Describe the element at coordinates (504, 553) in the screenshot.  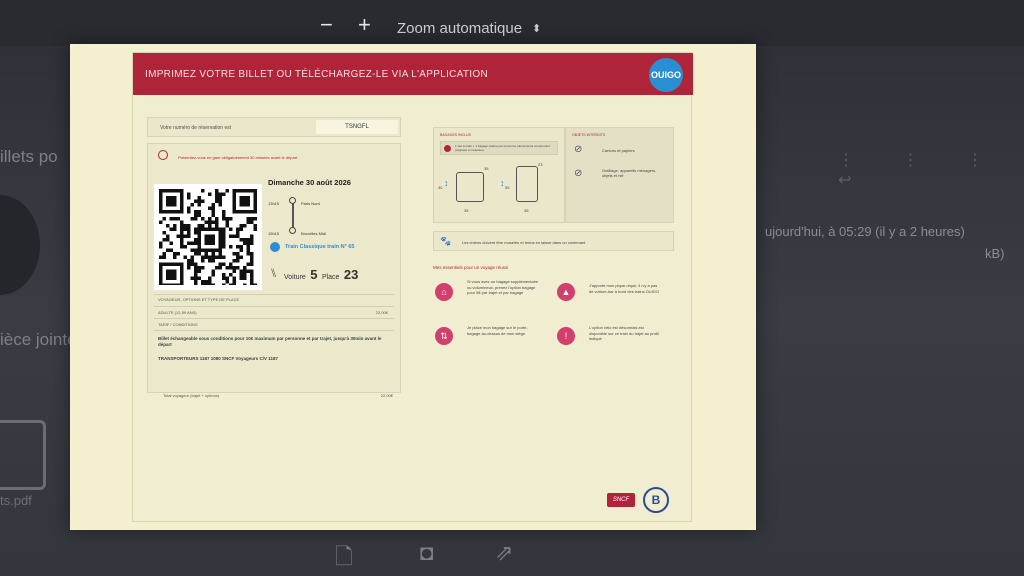
I see `open-external-icon: ⇗` at that location.